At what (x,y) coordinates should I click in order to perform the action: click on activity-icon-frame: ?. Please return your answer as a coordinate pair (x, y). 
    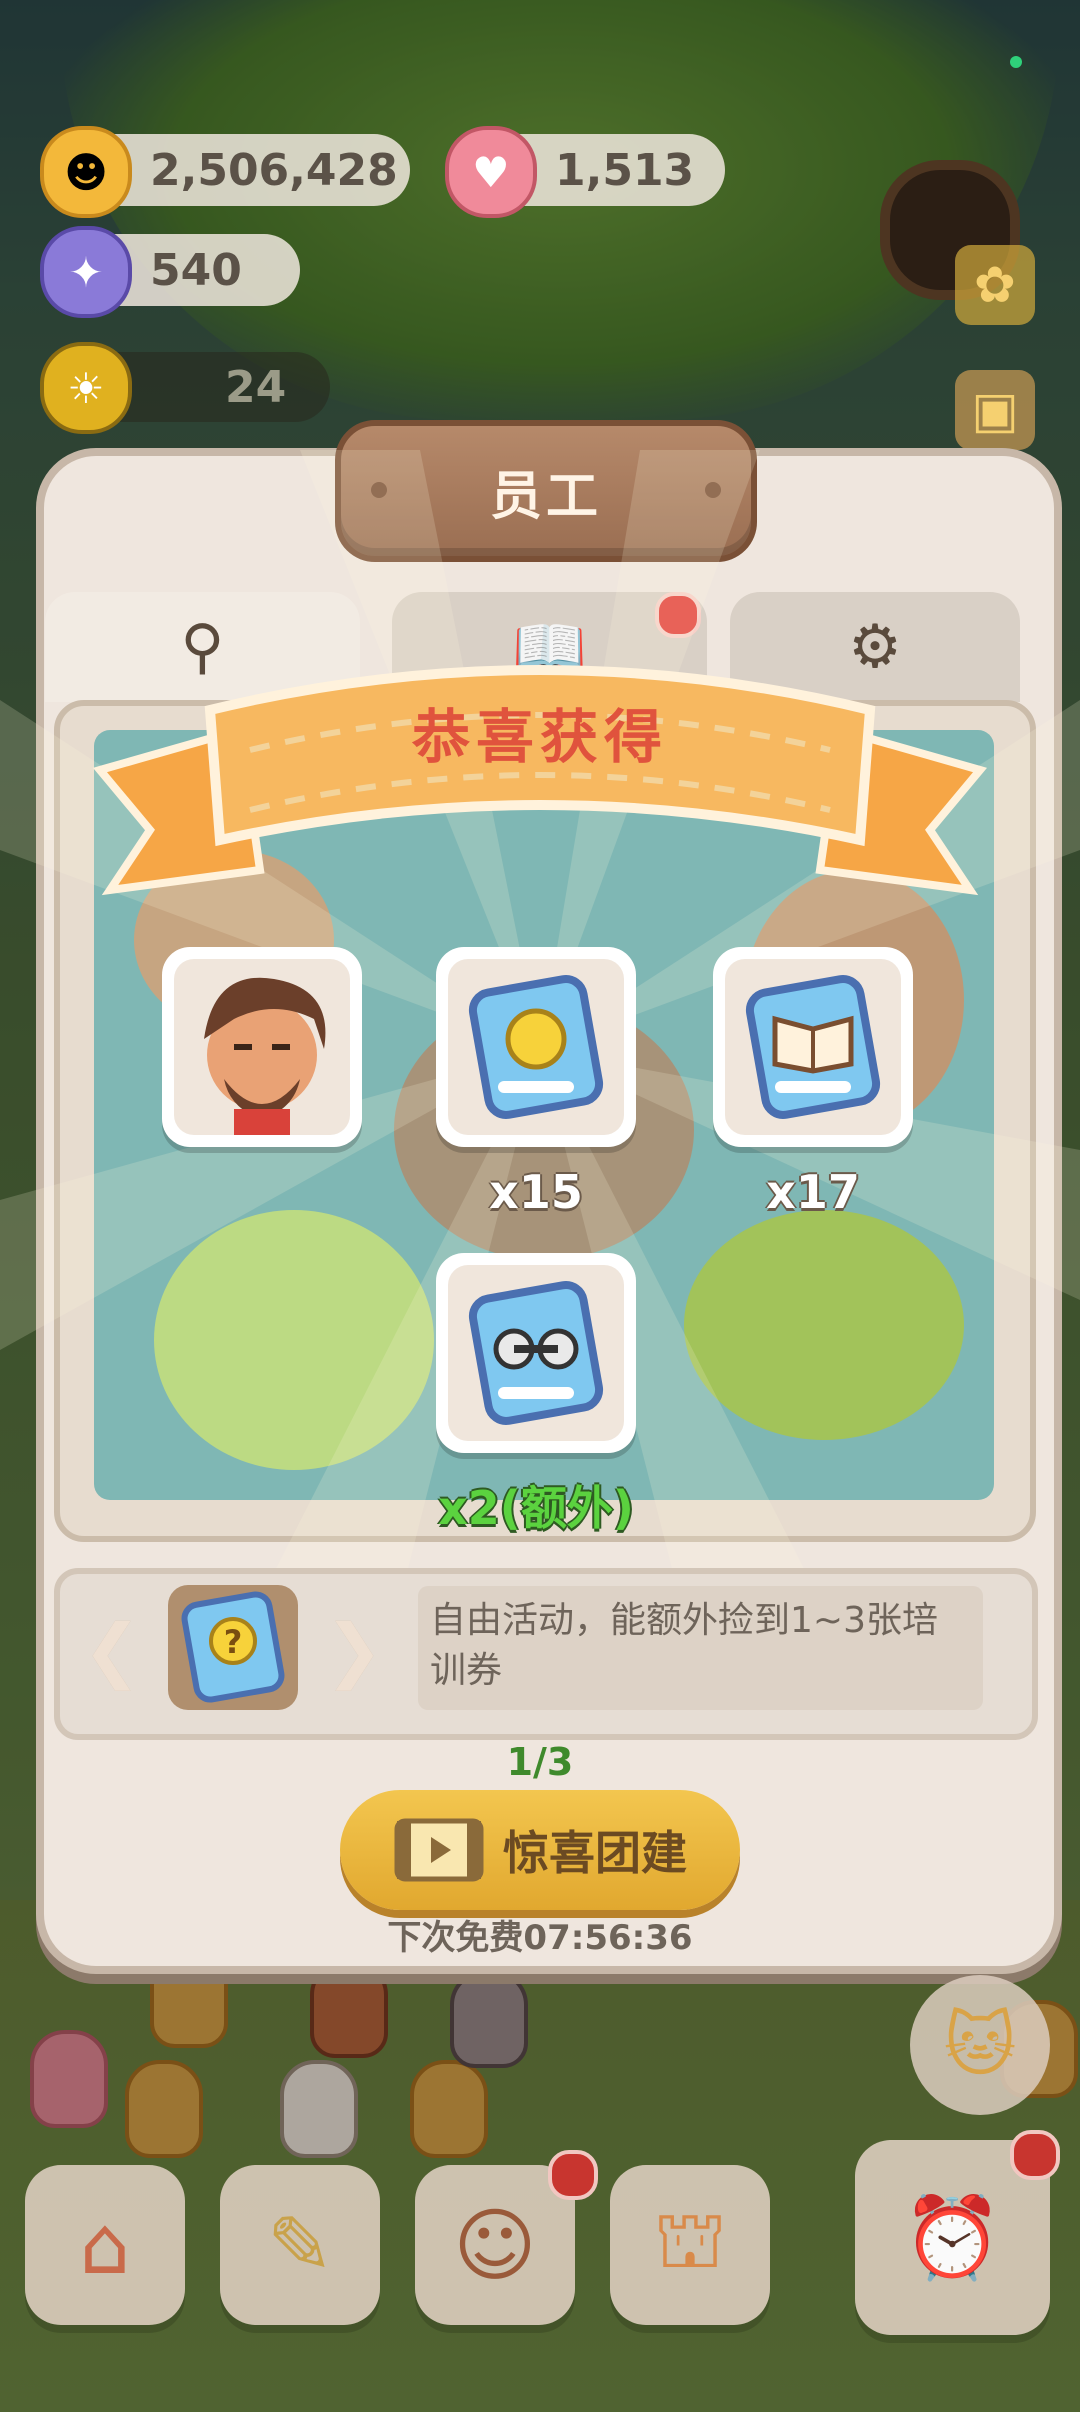
    Looking at the image, I should click on (233, 1647).